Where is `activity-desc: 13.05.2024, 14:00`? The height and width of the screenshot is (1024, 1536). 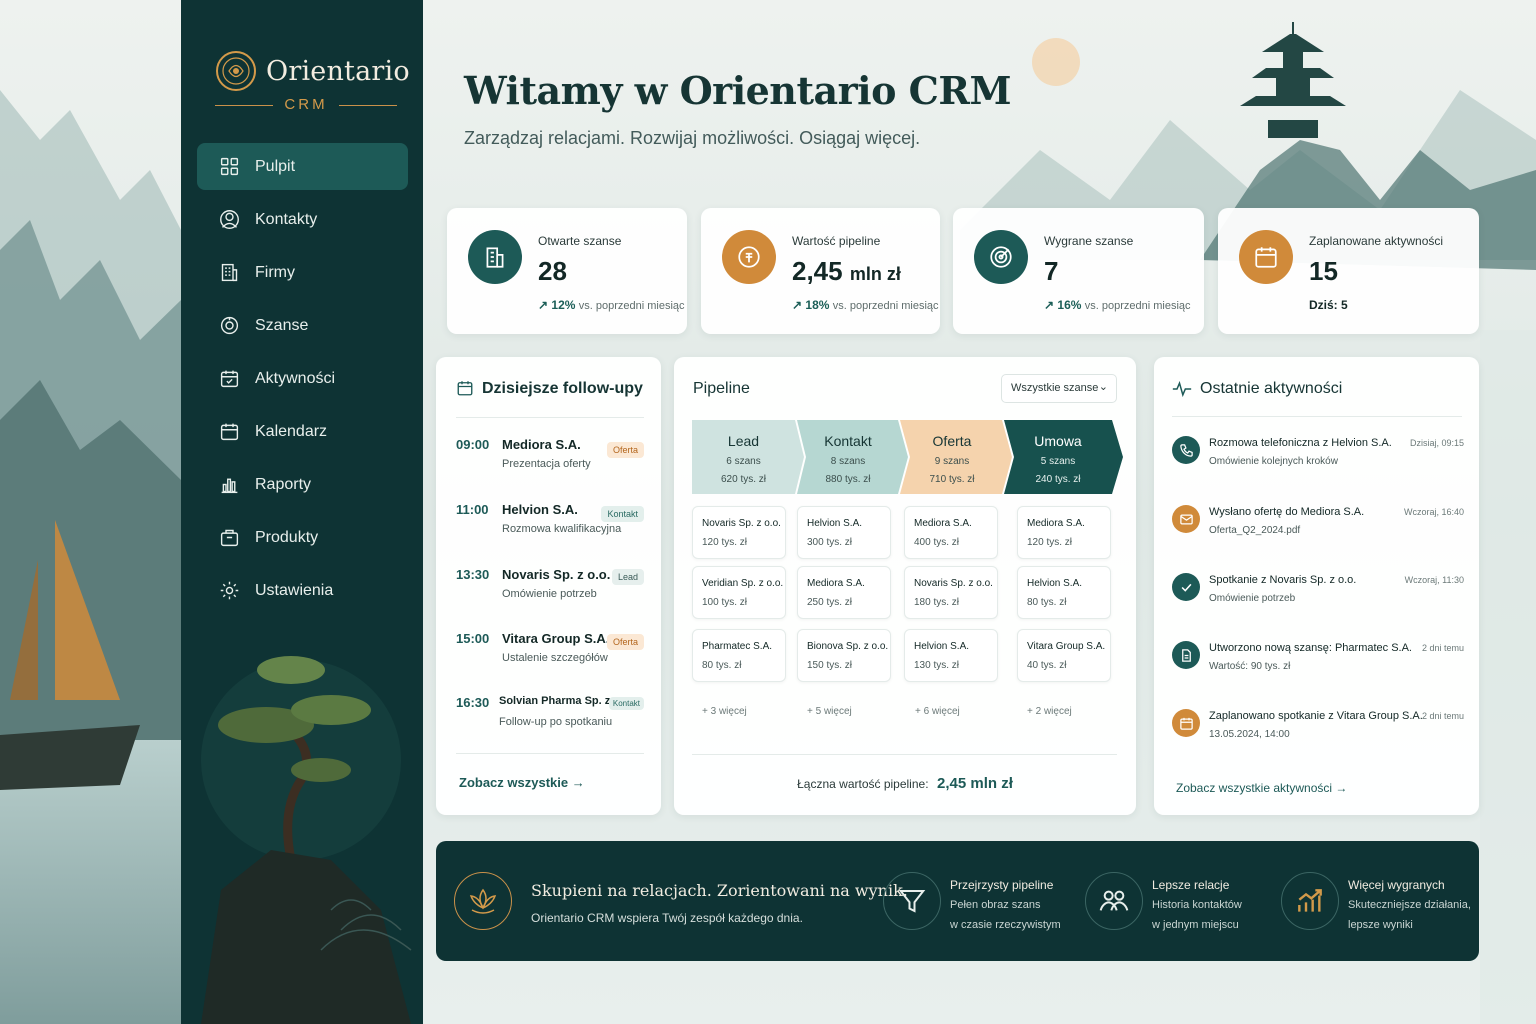
activity-desc: 13.05.2024, 14:00 is located at coordinates (1249, 734).